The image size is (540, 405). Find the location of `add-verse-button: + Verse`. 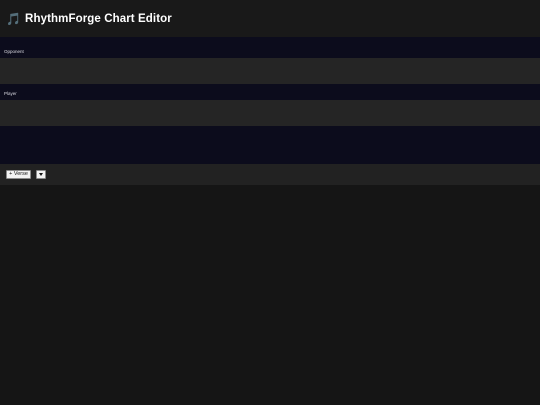

add-verse-button: + Verse is located at coordinates (18, 174).